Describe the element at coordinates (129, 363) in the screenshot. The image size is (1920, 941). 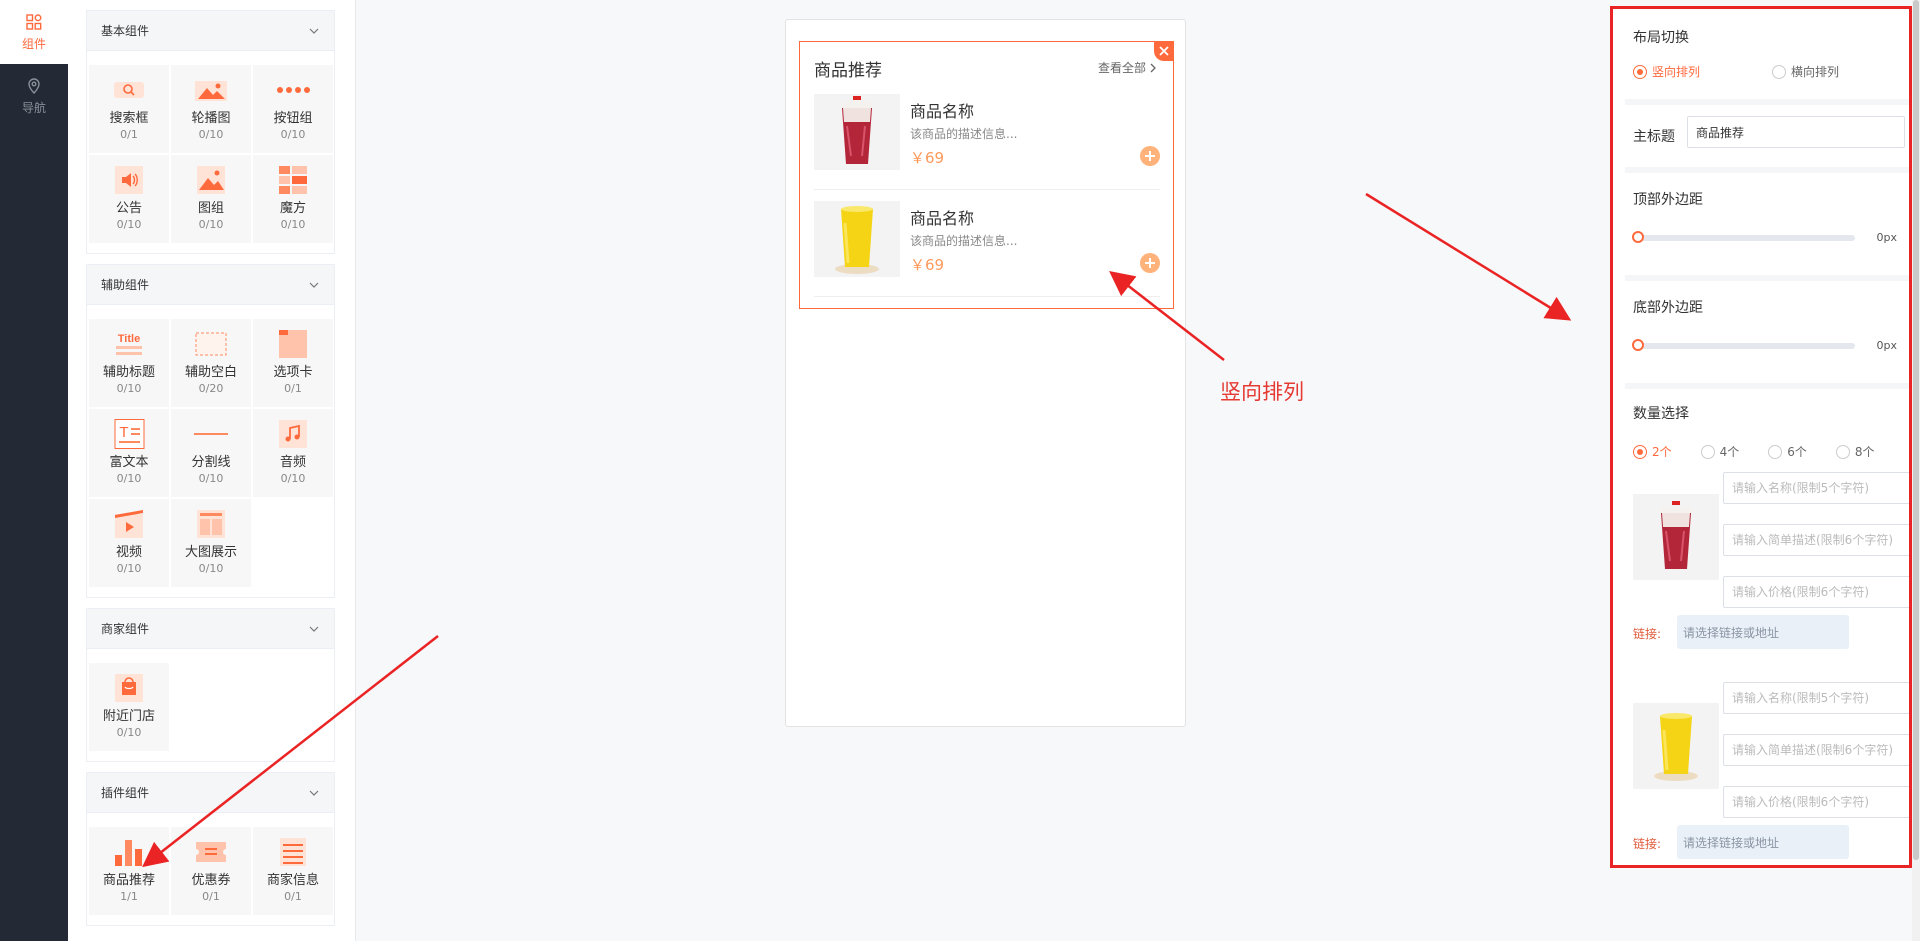
I see `component-item-aux-title: Title 辅助标题 0/10` at that location.